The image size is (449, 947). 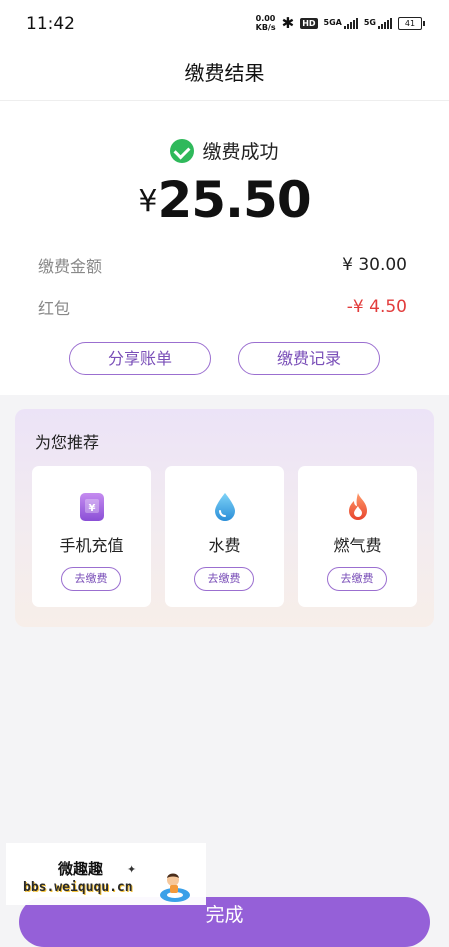 I want to click on share-bill-button: 分享账单, so click(x=140, y=358).